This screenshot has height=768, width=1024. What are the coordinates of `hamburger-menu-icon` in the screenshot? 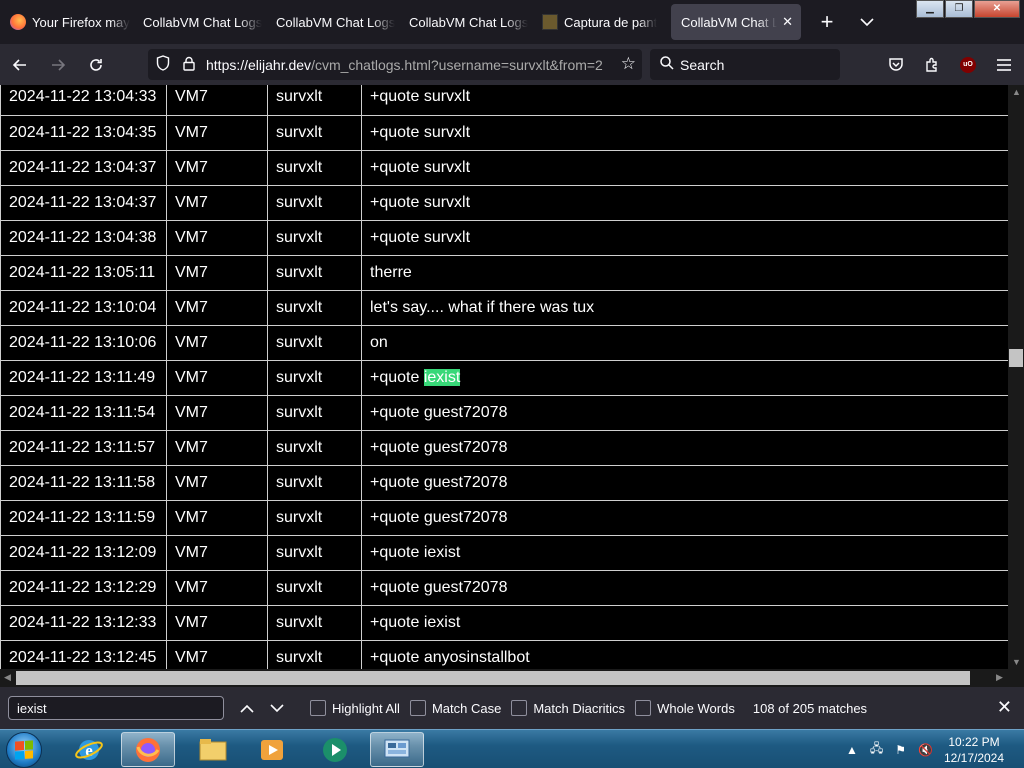 It's located at (1004, 64).